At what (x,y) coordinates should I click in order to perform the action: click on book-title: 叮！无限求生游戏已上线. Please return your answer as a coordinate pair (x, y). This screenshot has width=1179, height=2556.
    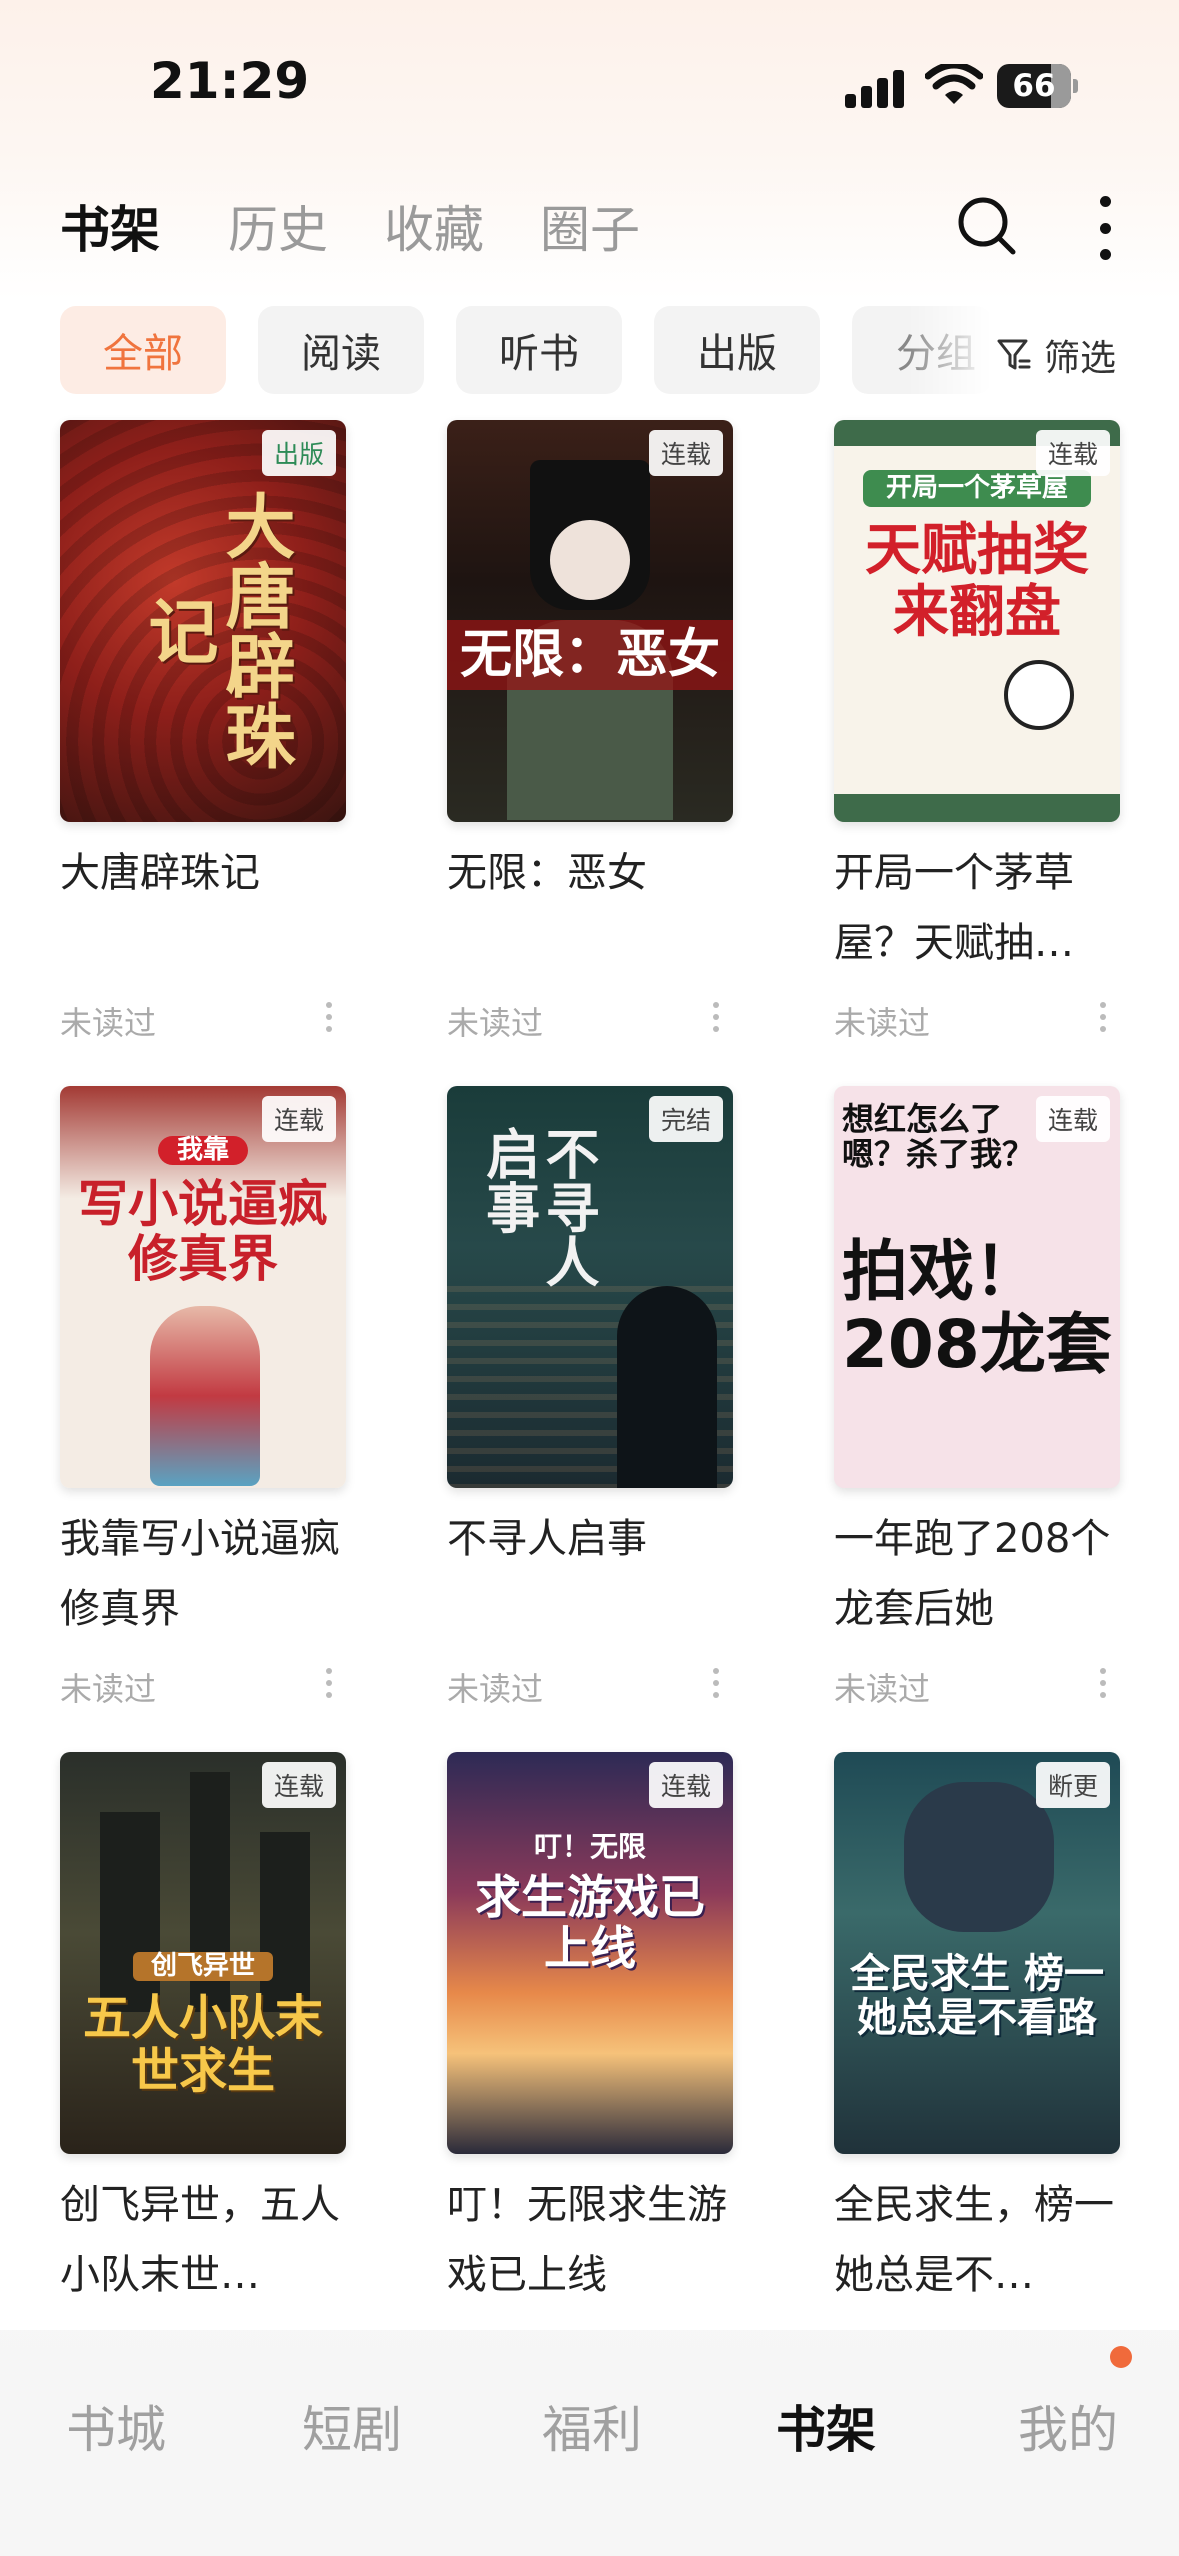
    Looking at the image, I should click on (587, 2240).